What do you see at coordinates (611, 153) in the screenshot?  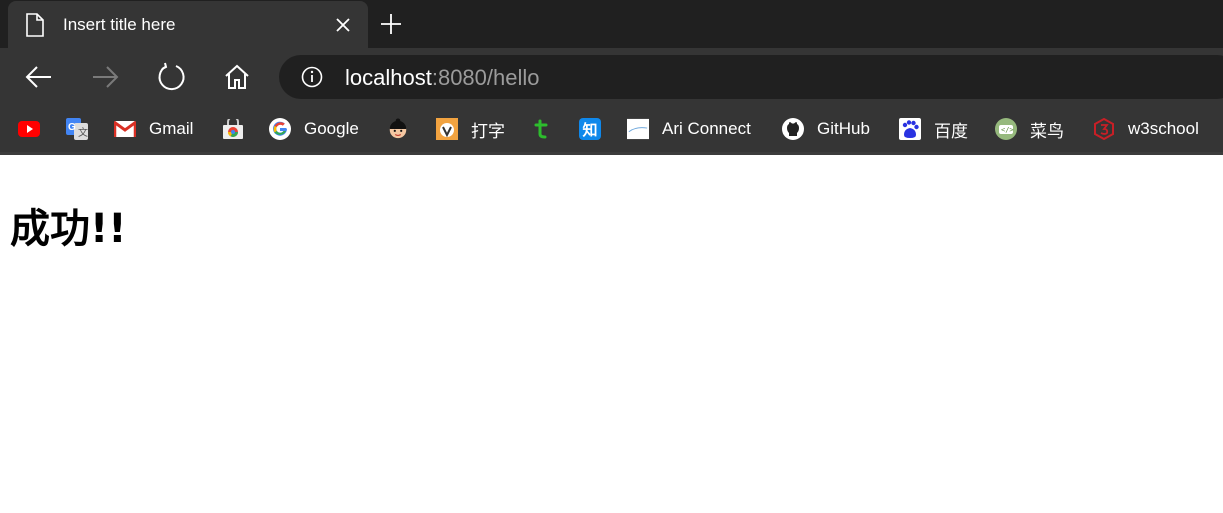 I see `toolbar-divider` at bounding box center [611, 153].